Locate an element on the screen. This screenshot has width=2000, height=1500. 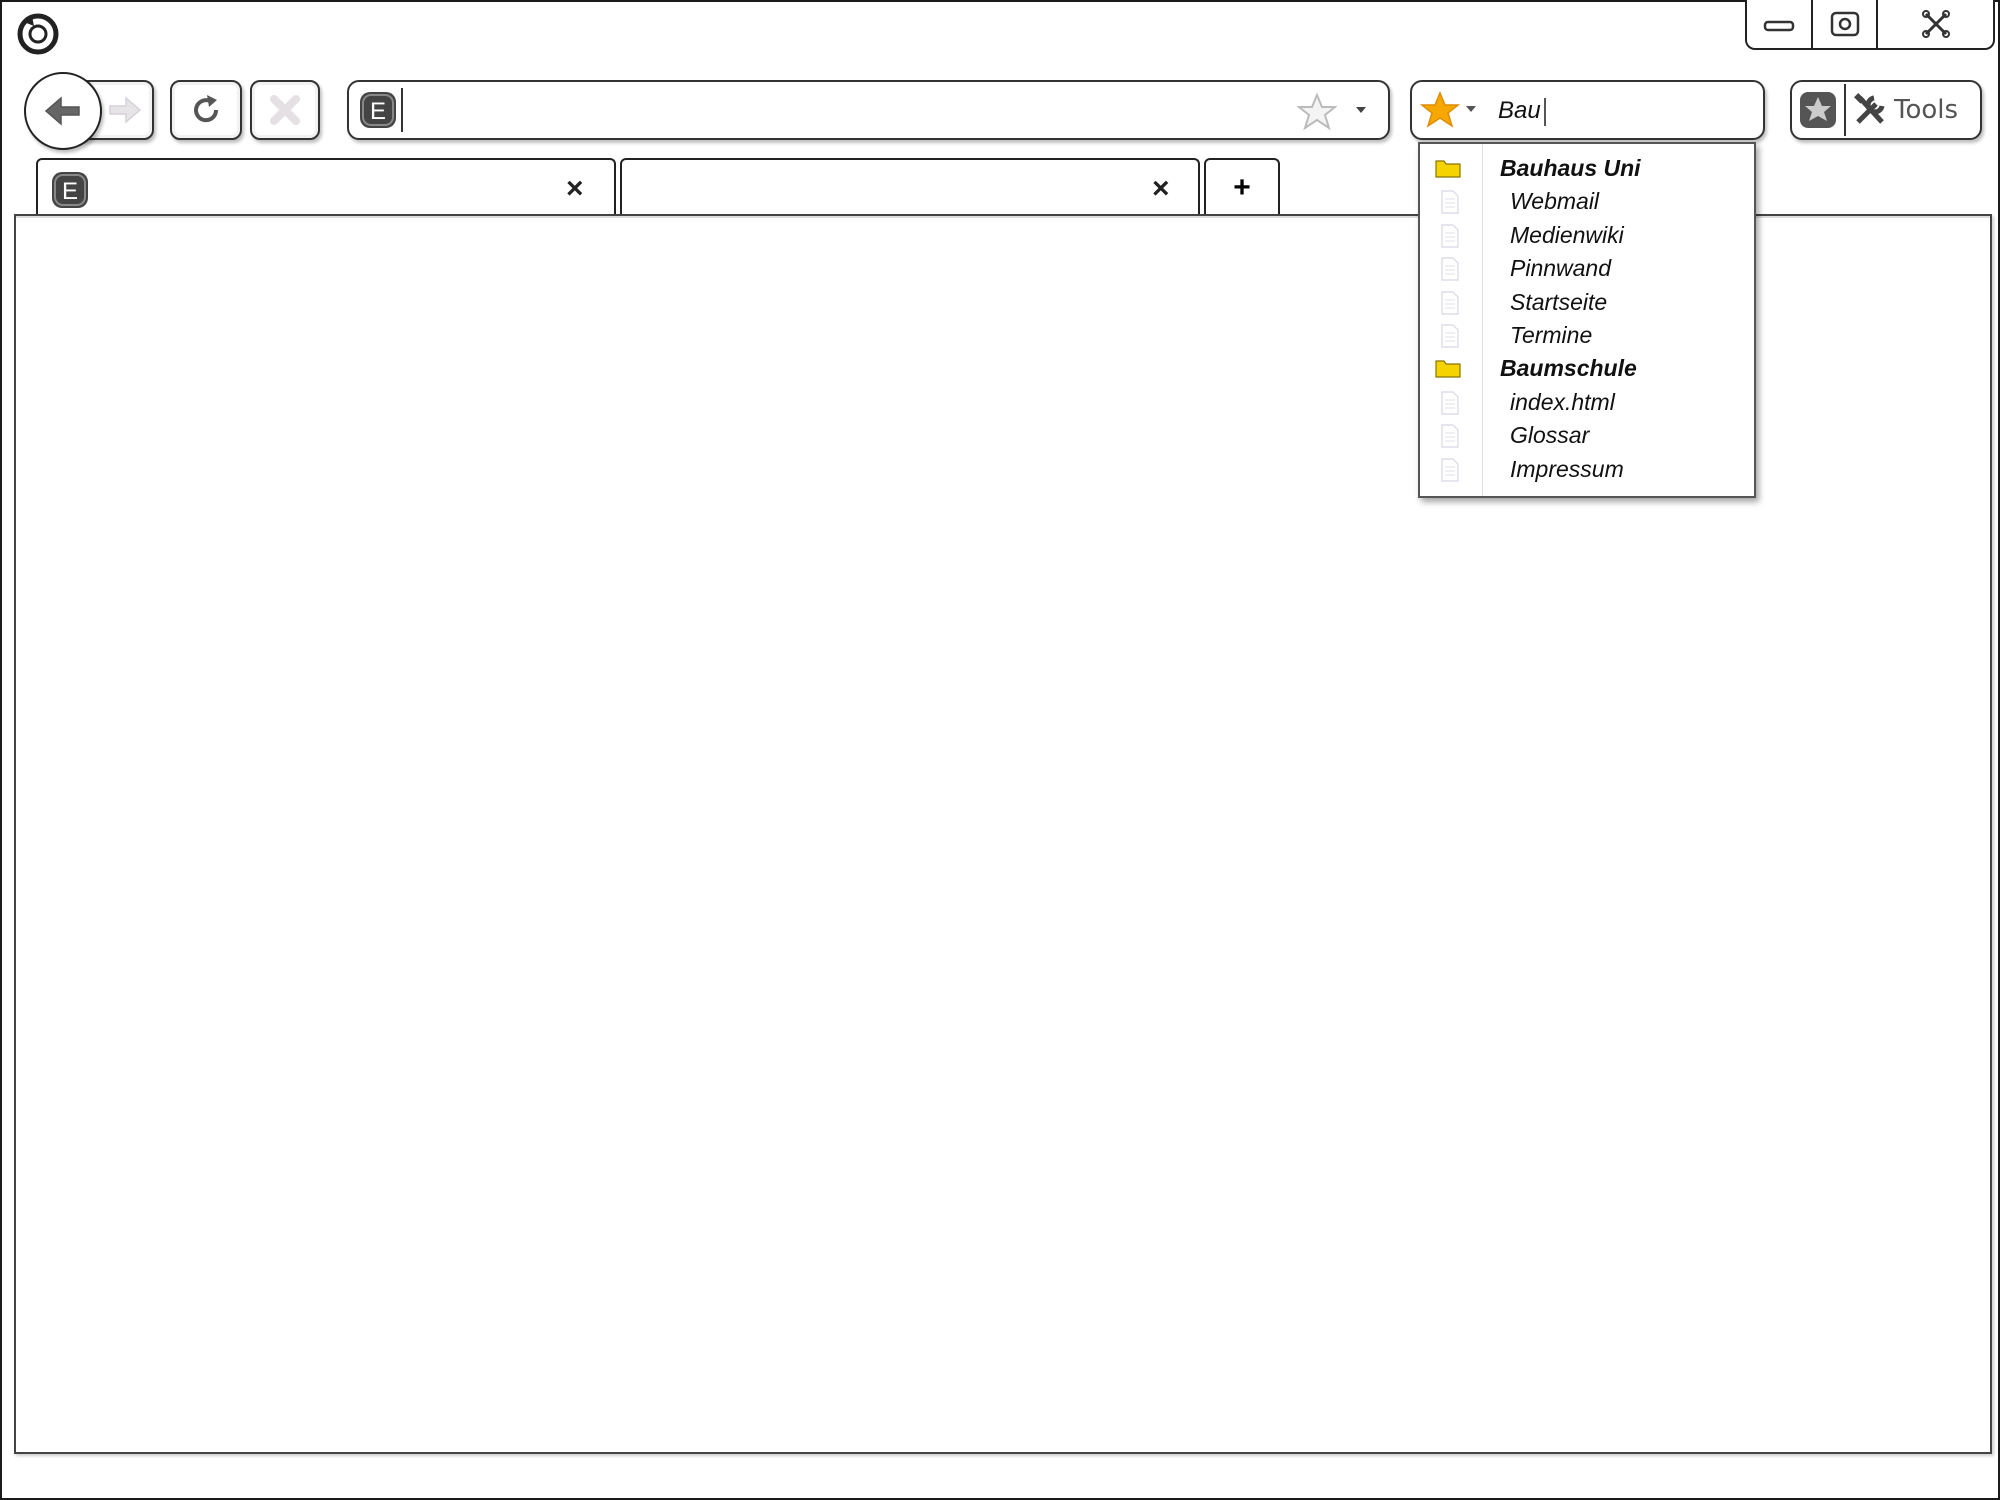
close-window-button is located at coordinates (1935, 24).